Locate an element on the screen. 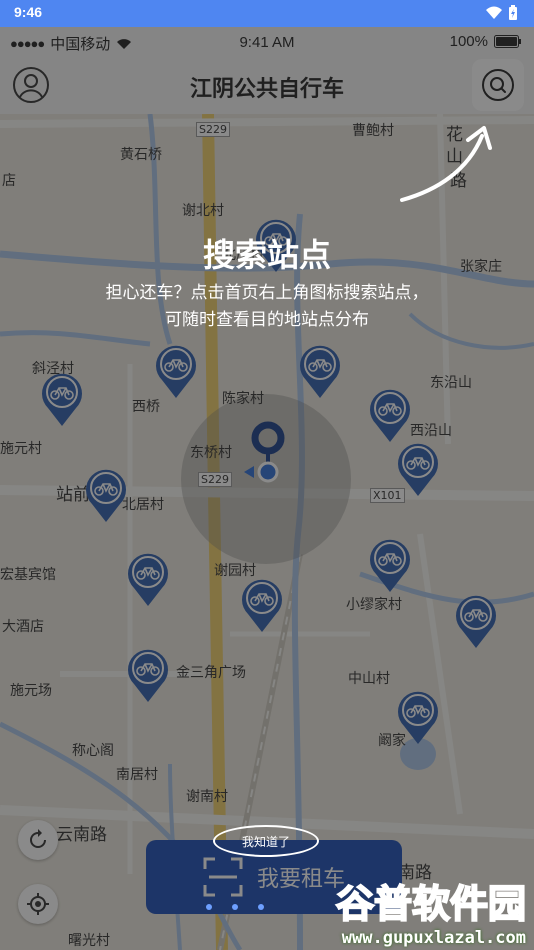  place-label: 大酒店 is located at coordinates (23, 627).